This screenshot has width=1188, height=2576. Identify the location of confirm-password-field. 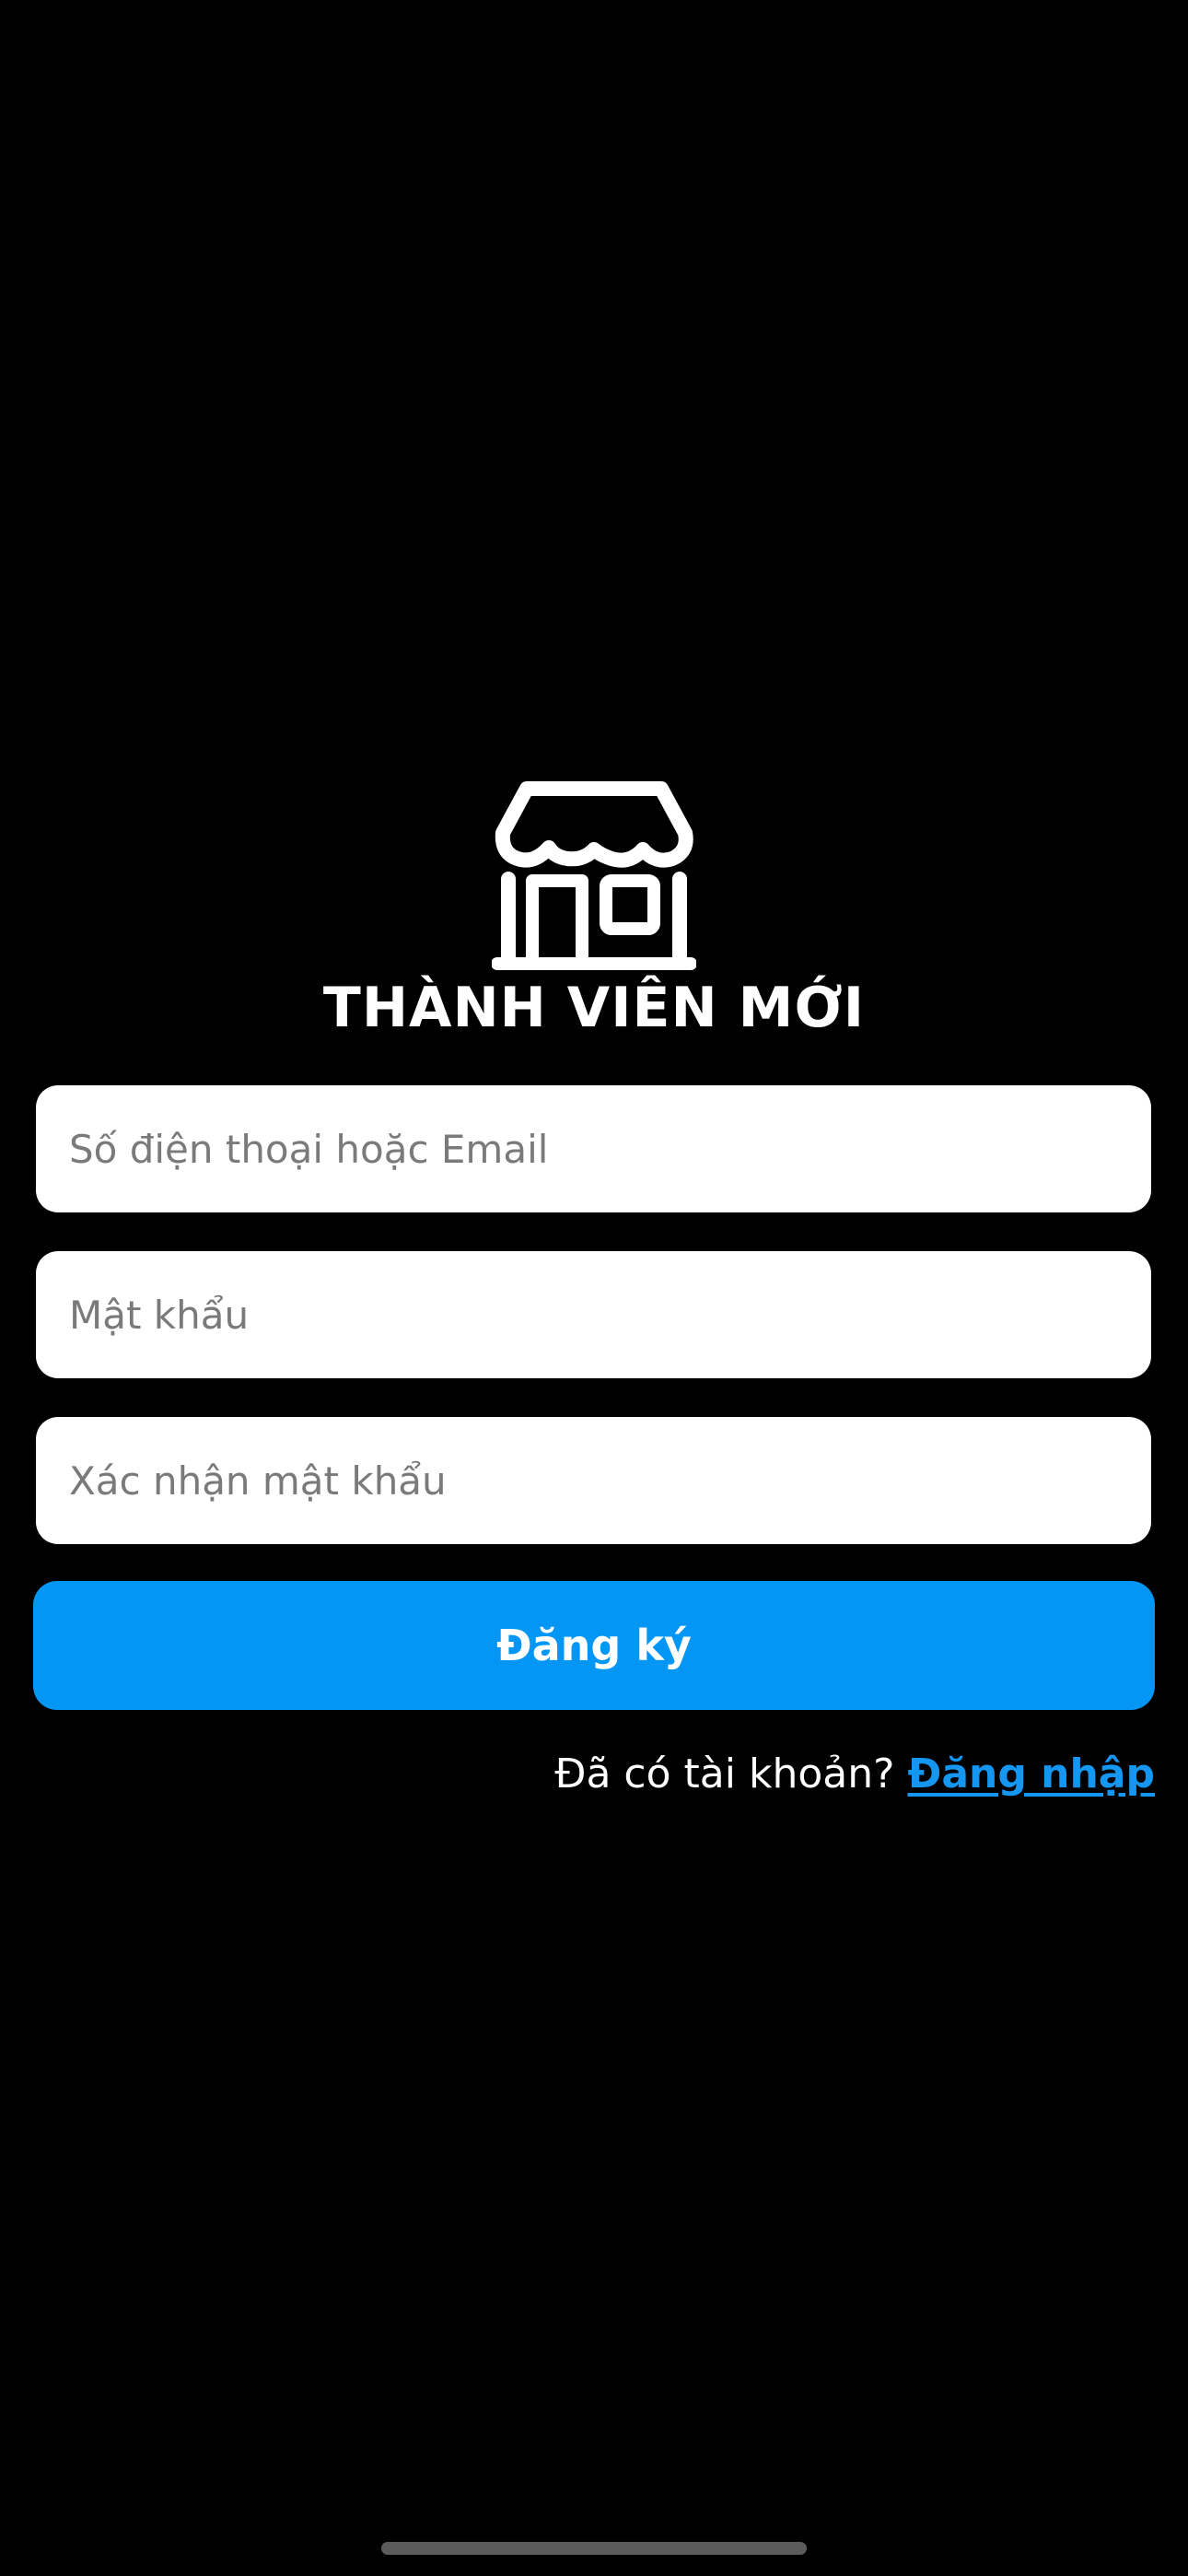
(593, 1480).